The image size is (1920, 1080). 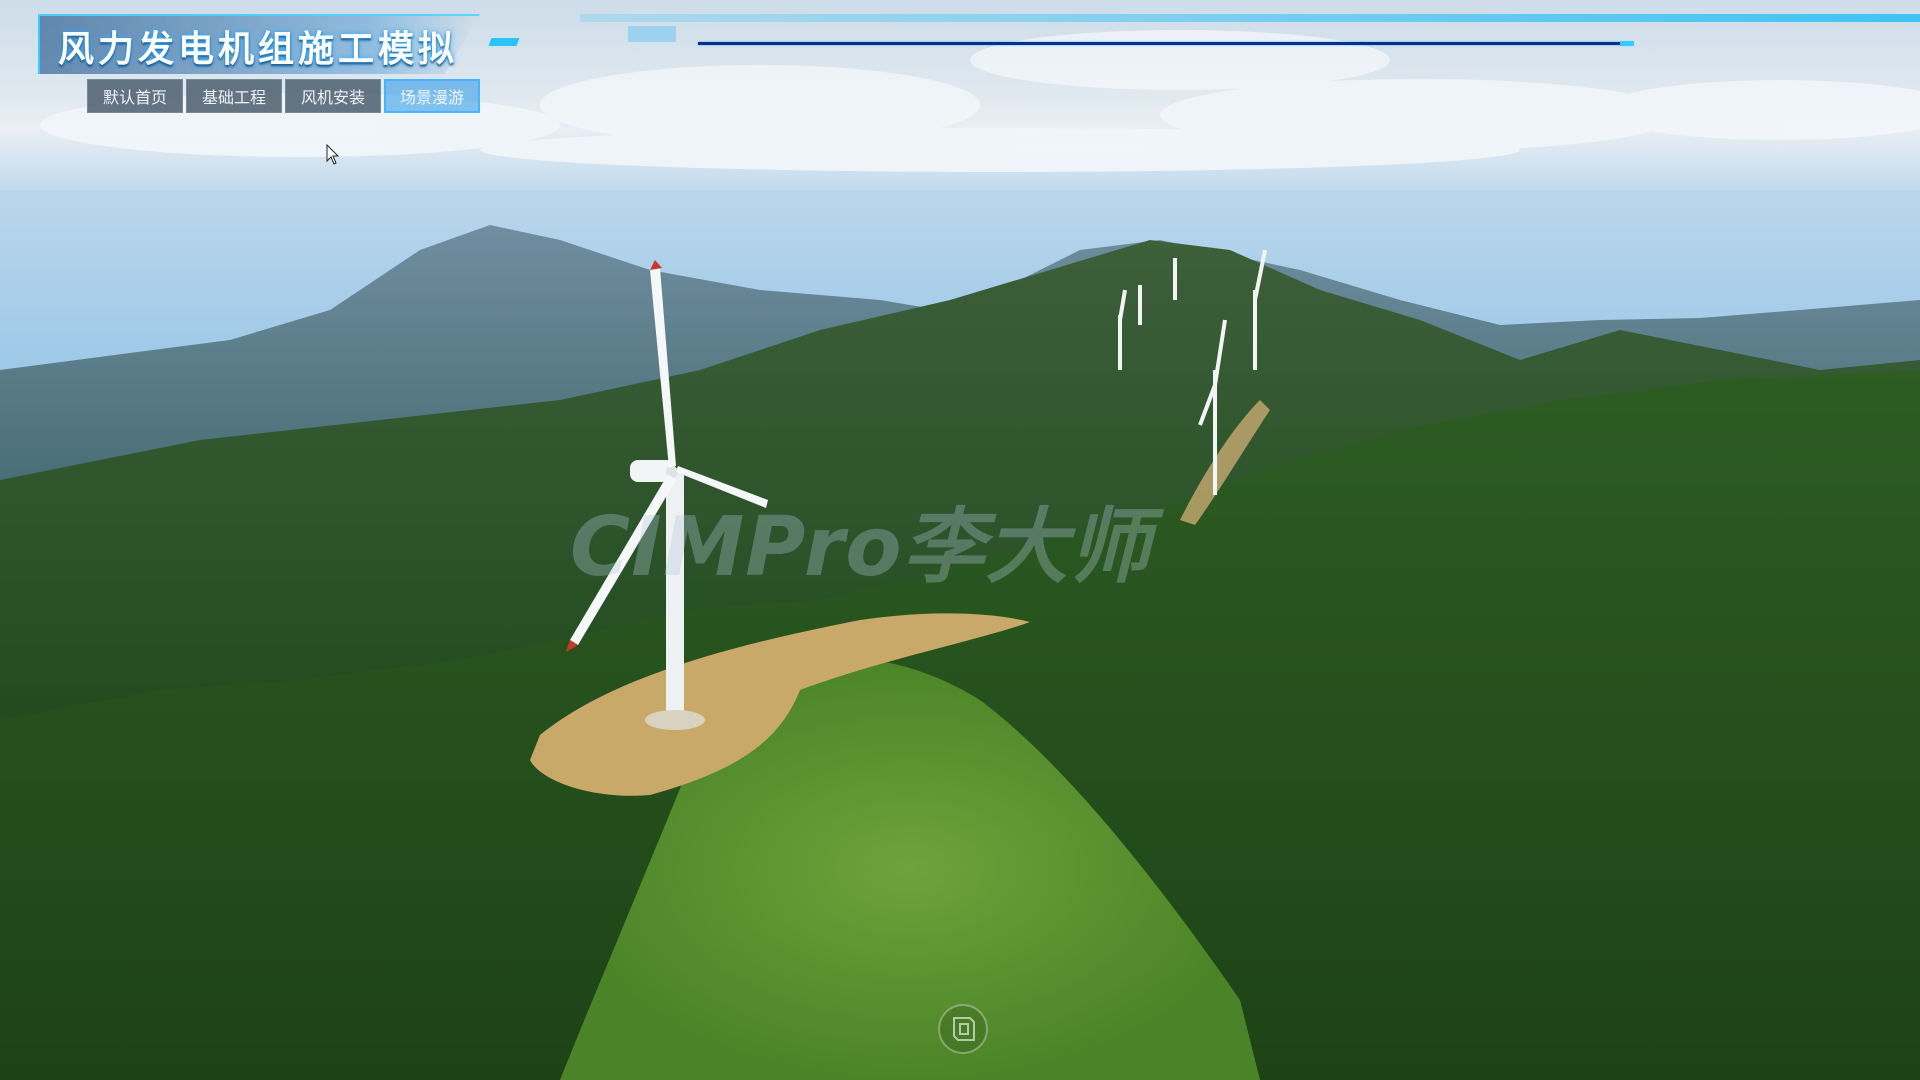 What do you see at coordinates (652, 34) in the screenshot?
I see `header-accent-chip` at bounding box center [652, 34].